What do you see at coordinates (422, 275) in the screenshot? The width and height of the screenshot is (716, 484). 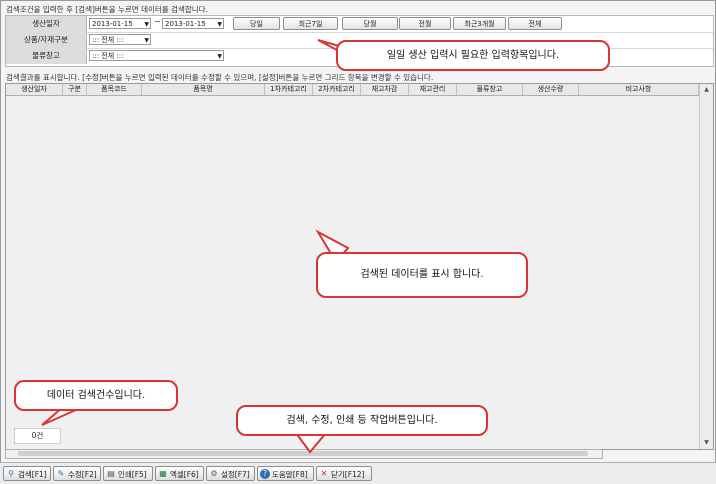 I see `callout-data-display: 검색된 데이터를 표시 합니다.` at bounding box center [422, 275].